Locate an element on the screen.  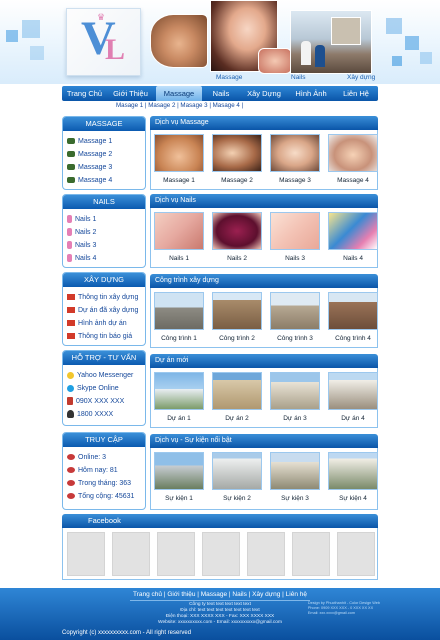
su-kien-4-image is located at coordinates (353, 471).